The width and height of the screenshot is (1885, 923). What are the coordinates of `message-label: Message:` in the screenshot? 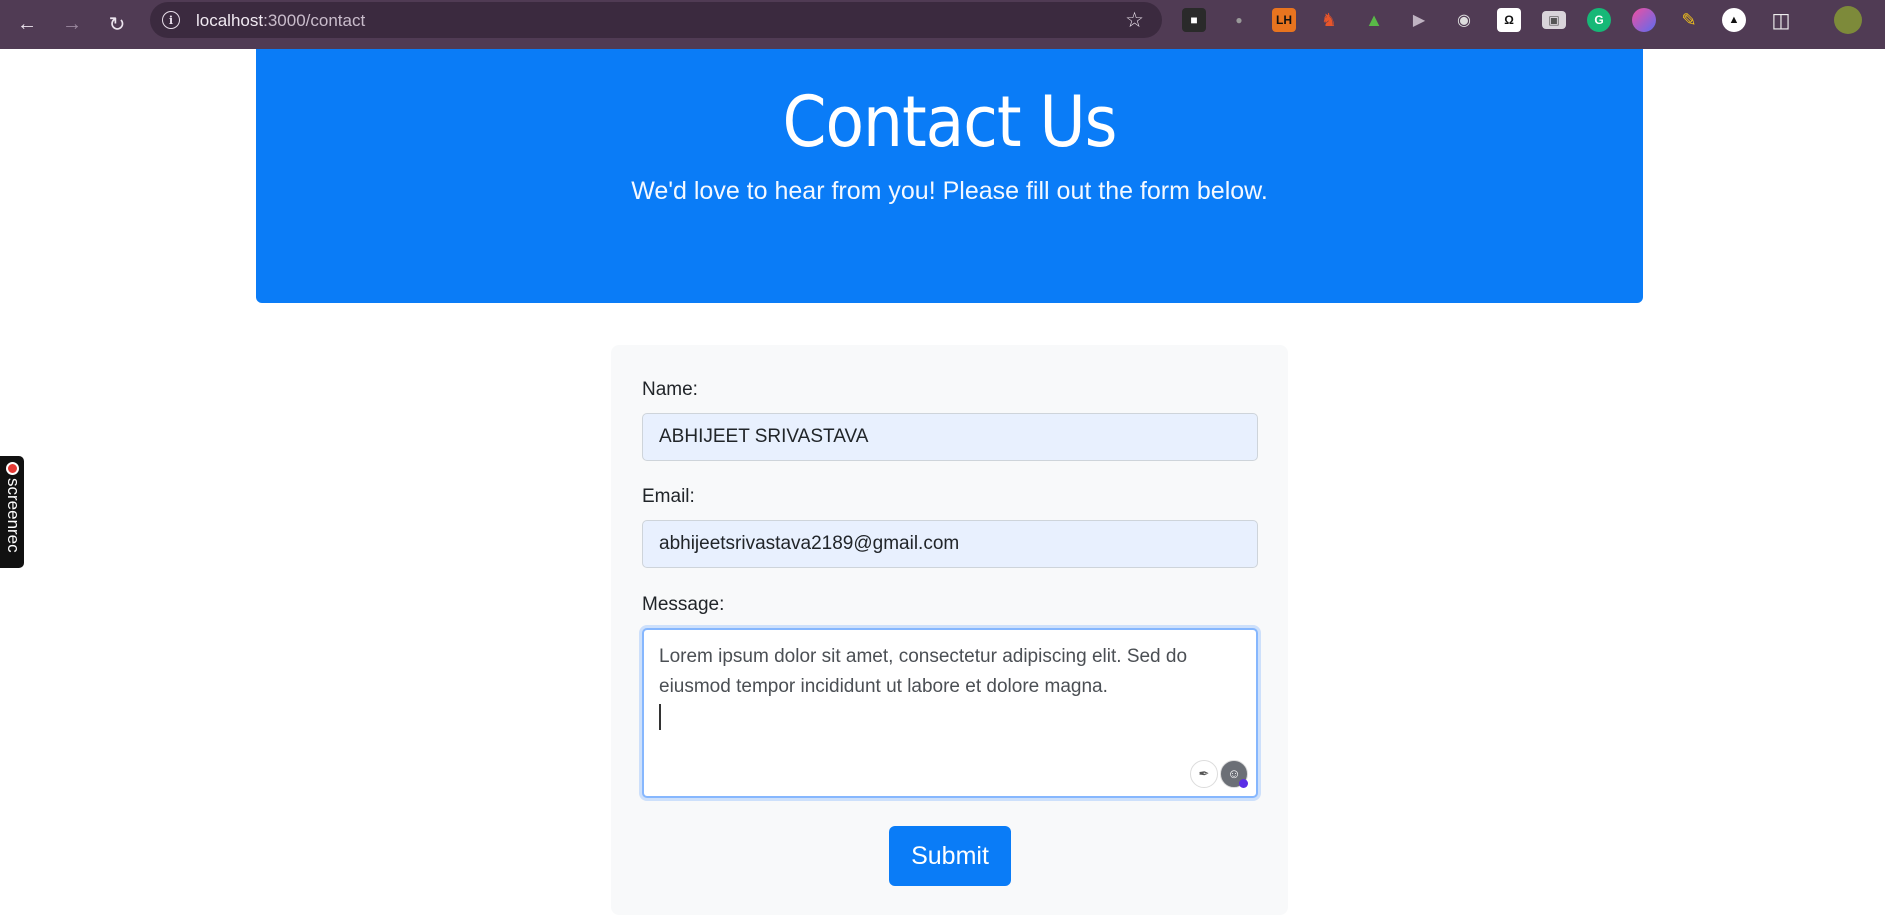 It's located at (683, 604).